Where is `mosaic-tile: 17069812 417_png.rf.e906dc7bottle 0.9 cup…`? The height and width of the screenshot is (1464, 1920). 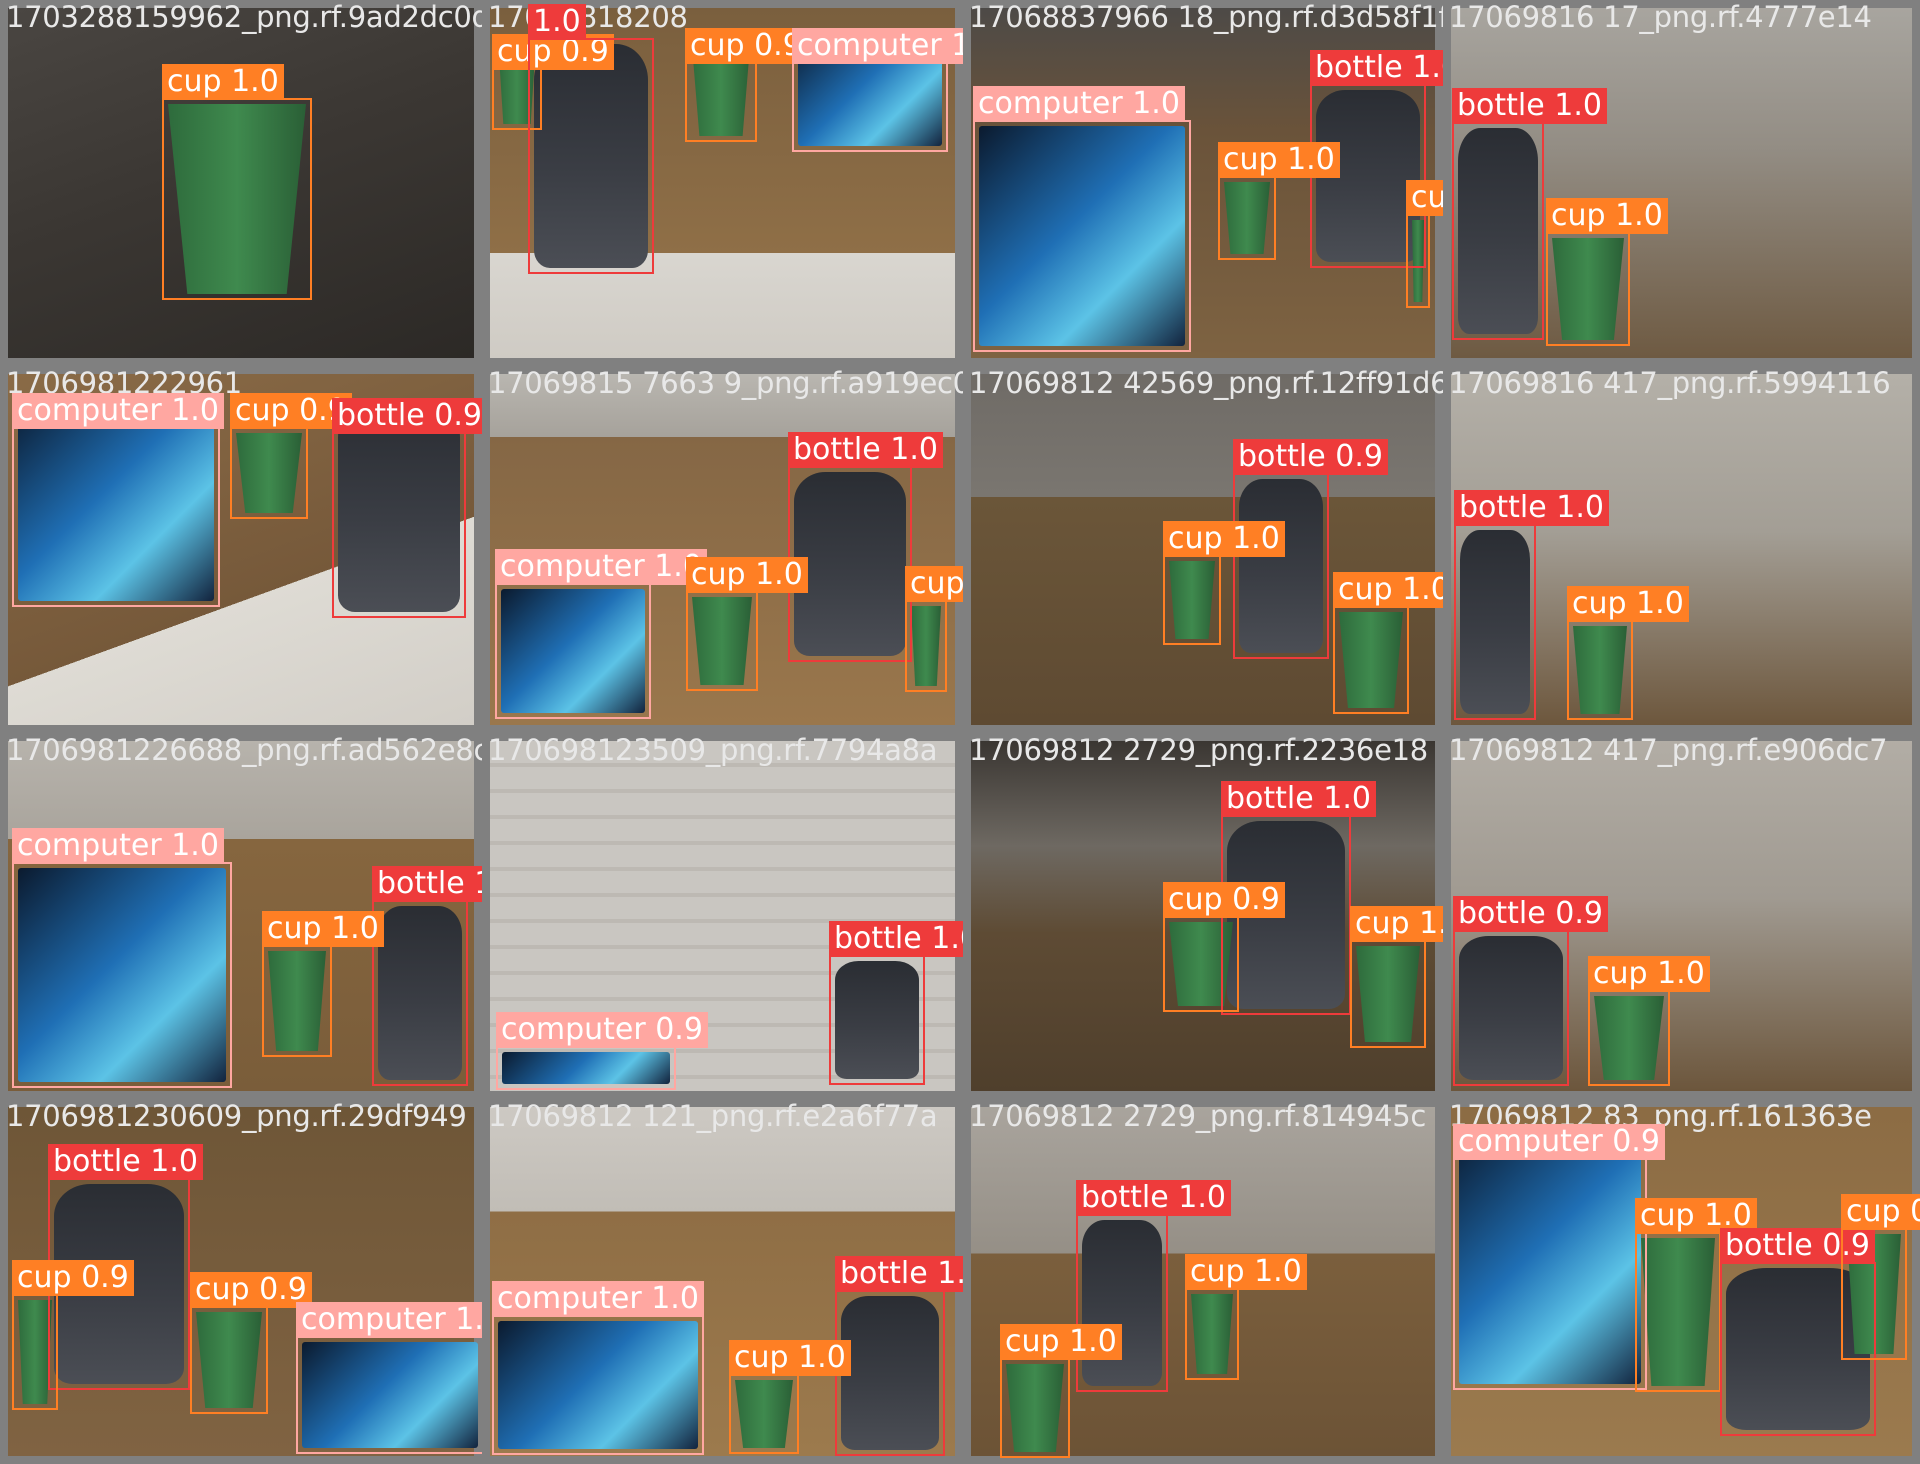 mosaic-tile: 17069812 417_png.rf.e906dc7bottle 0.9 cup… is located at coordinates (1681, 916).